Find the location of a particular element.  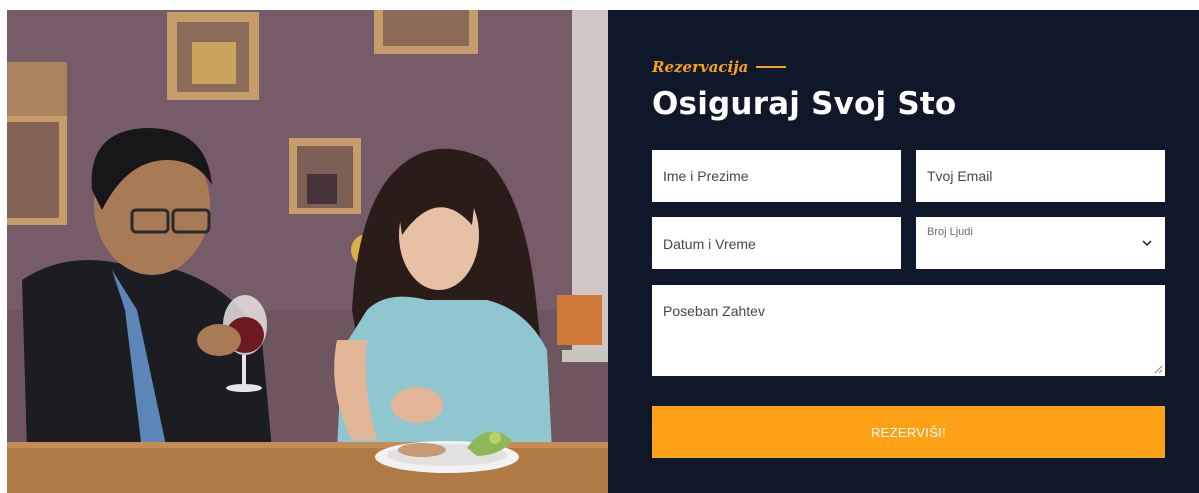

datetime-field: Datum i Vreme is located at coordinates (776, 243).